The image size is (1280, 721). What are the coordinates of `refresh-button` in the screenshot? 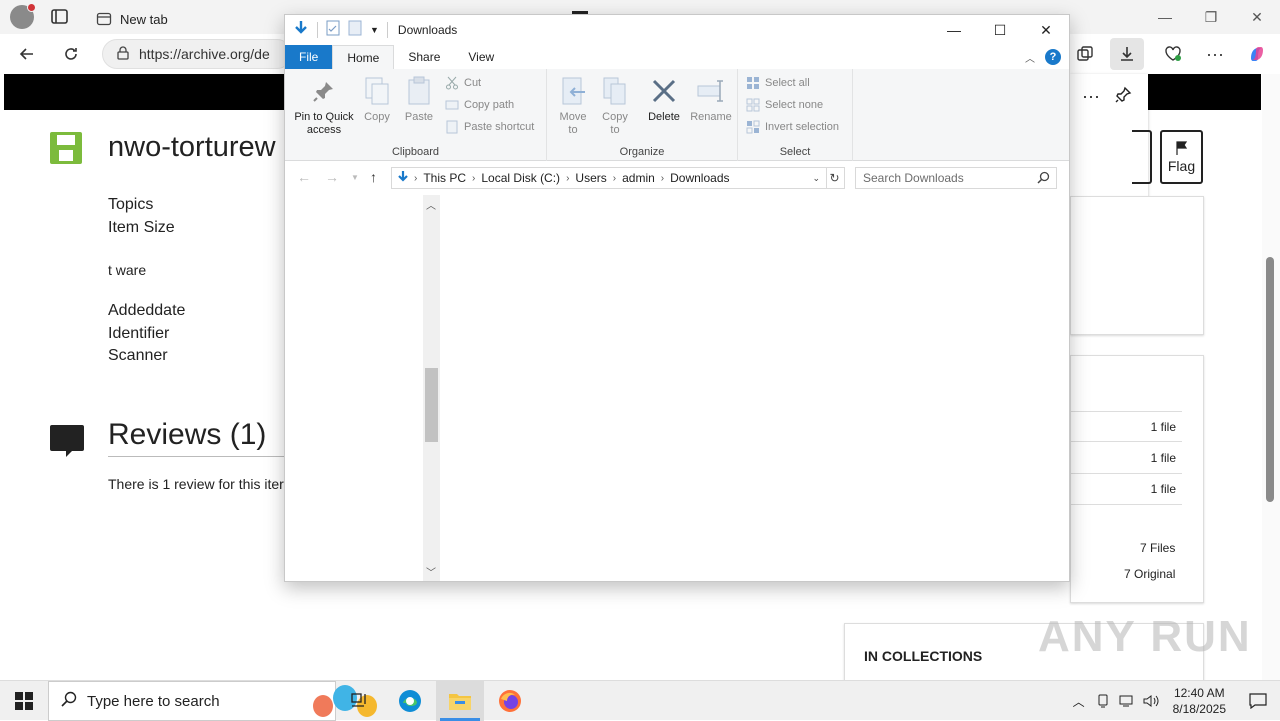 It's located at (71, 54).